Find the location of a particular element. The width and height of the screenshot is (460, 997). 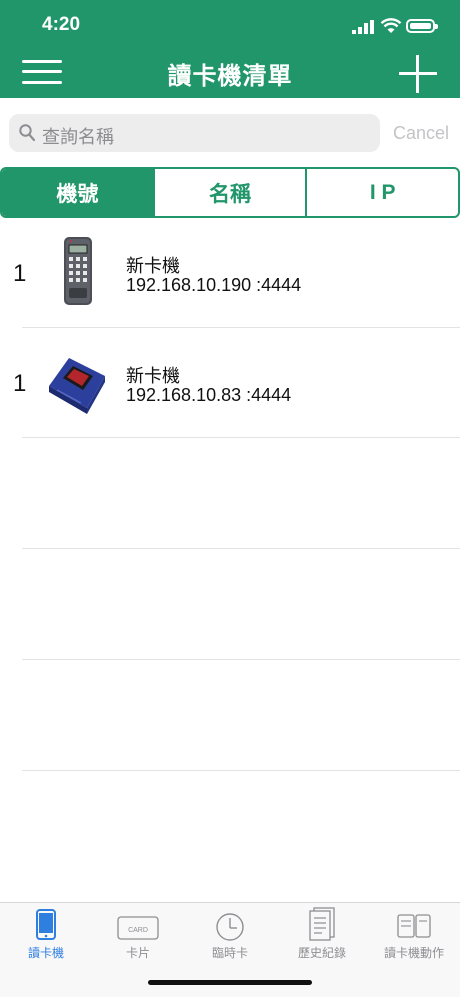

tab-label: 卡片 is located at coordinates (137, 953).